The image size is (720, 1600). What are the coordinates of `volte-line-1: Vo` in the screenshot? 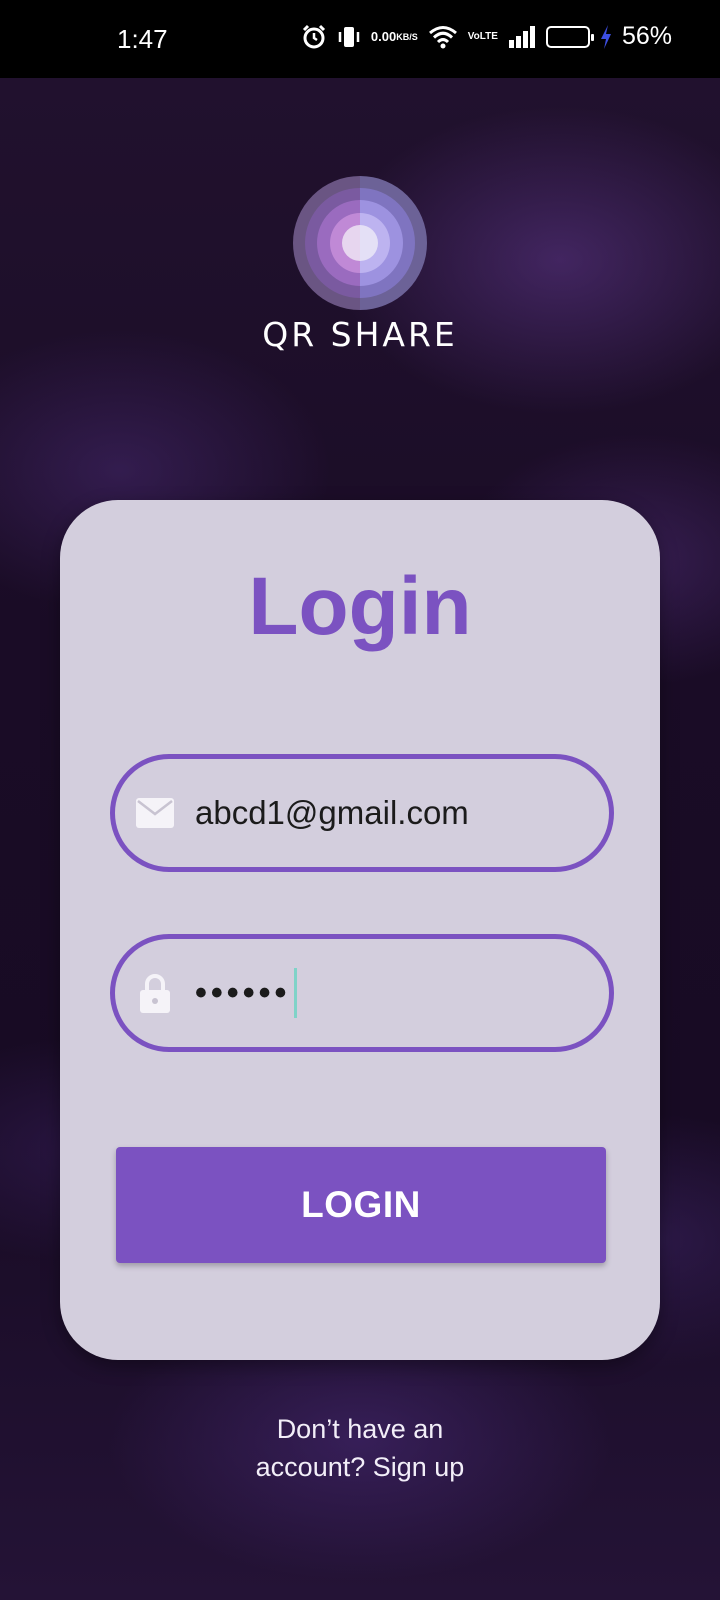 It's located at (473, 36).